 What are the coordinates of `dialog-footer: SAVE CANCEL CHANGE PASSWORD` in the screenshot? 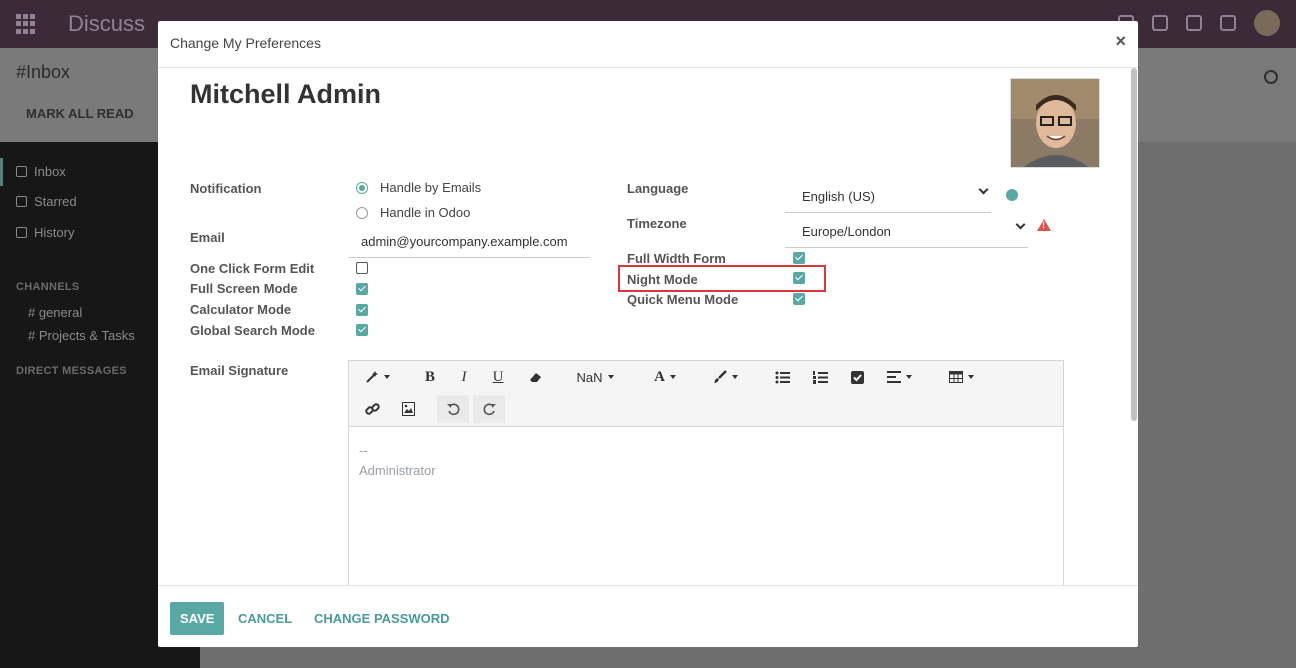 It's located at (648, 616).